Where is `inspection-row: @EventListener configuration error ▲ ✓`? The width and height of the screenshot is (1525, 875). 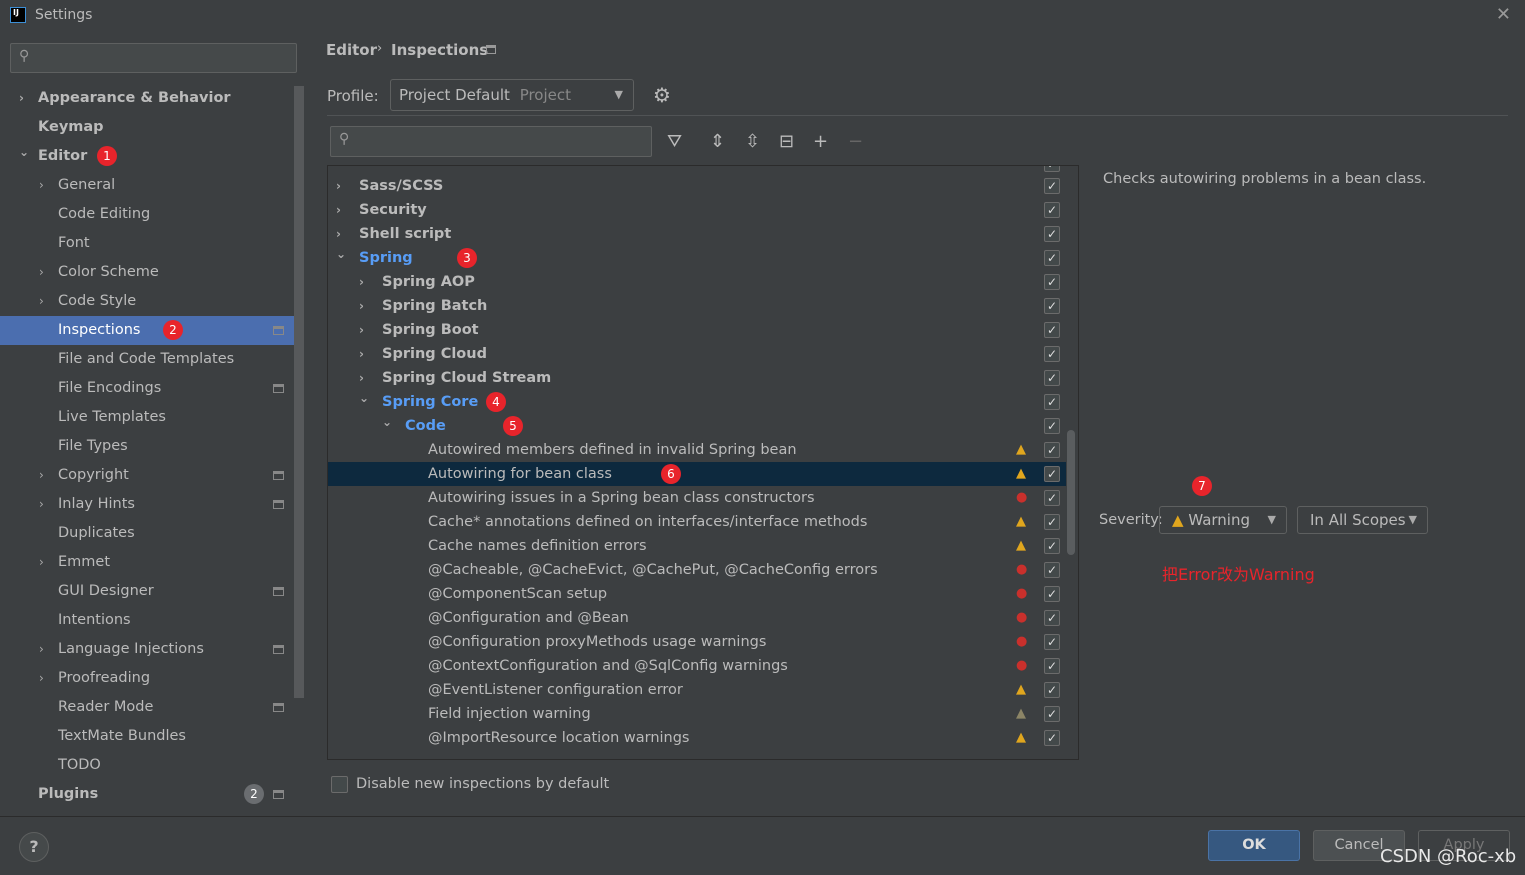
inspection-row: @EventListener configuration error ▲ ✓ is located at coordinates (697, 690).